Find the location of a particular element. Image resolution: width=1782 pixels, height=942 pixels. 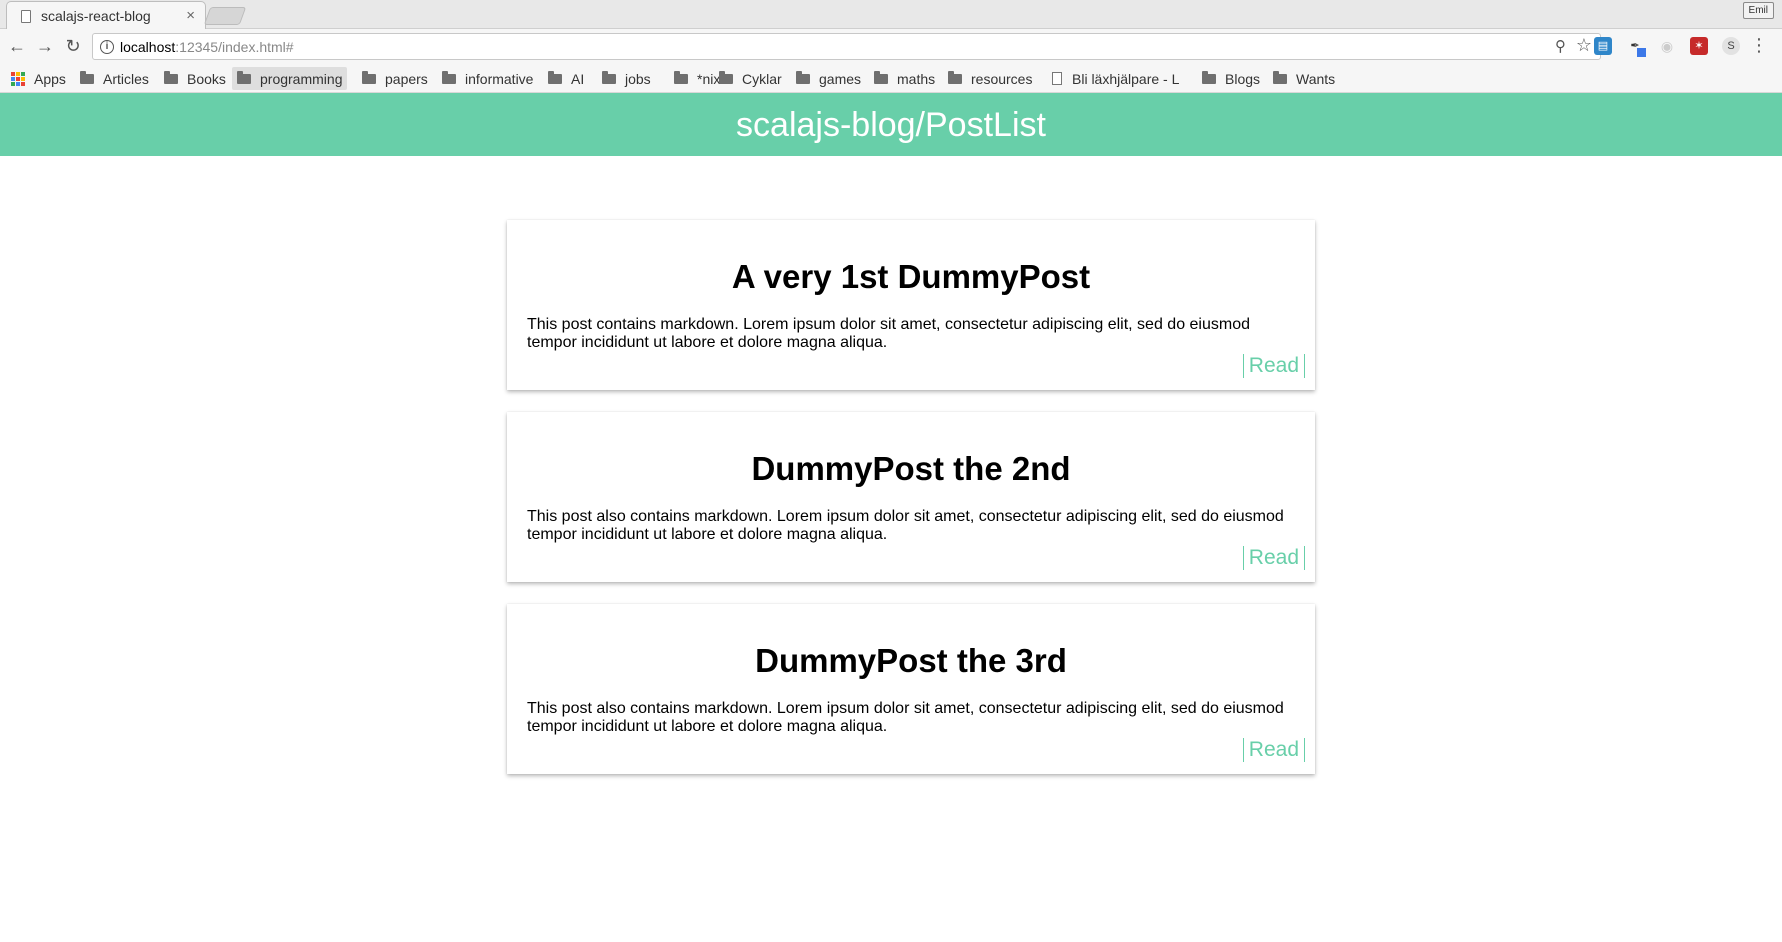

forward-button: → is located at coordinates (45, 46).